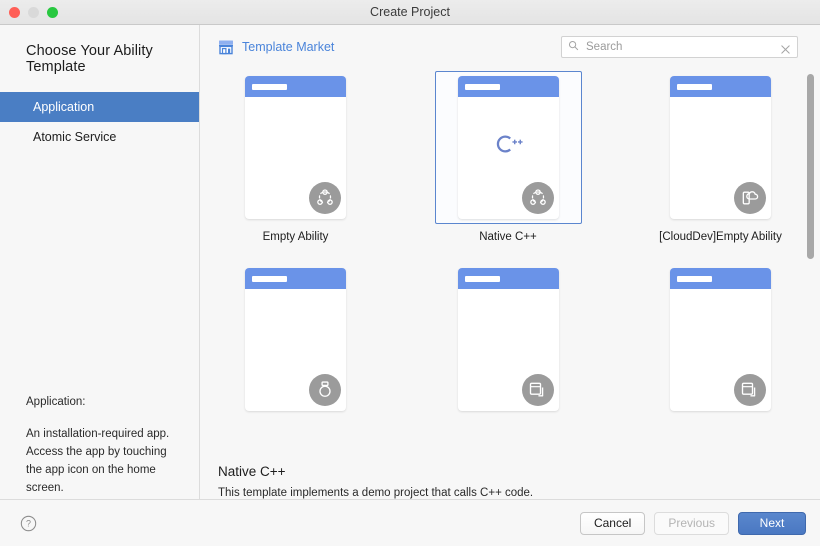  I want to click on template-card: [CloudDev]Empty Ability, so click(720, 157).